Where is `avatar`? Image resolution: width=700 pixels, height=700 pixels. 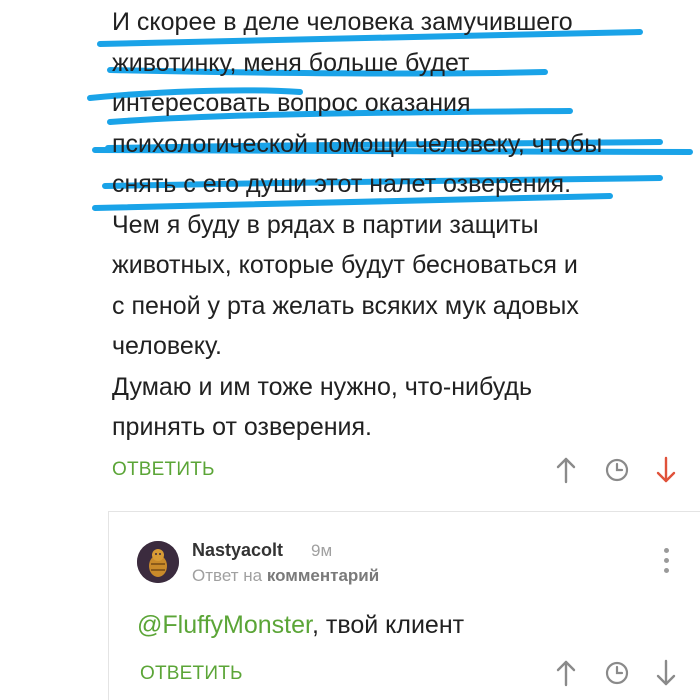 avatar is located at coordinates (158, 562).